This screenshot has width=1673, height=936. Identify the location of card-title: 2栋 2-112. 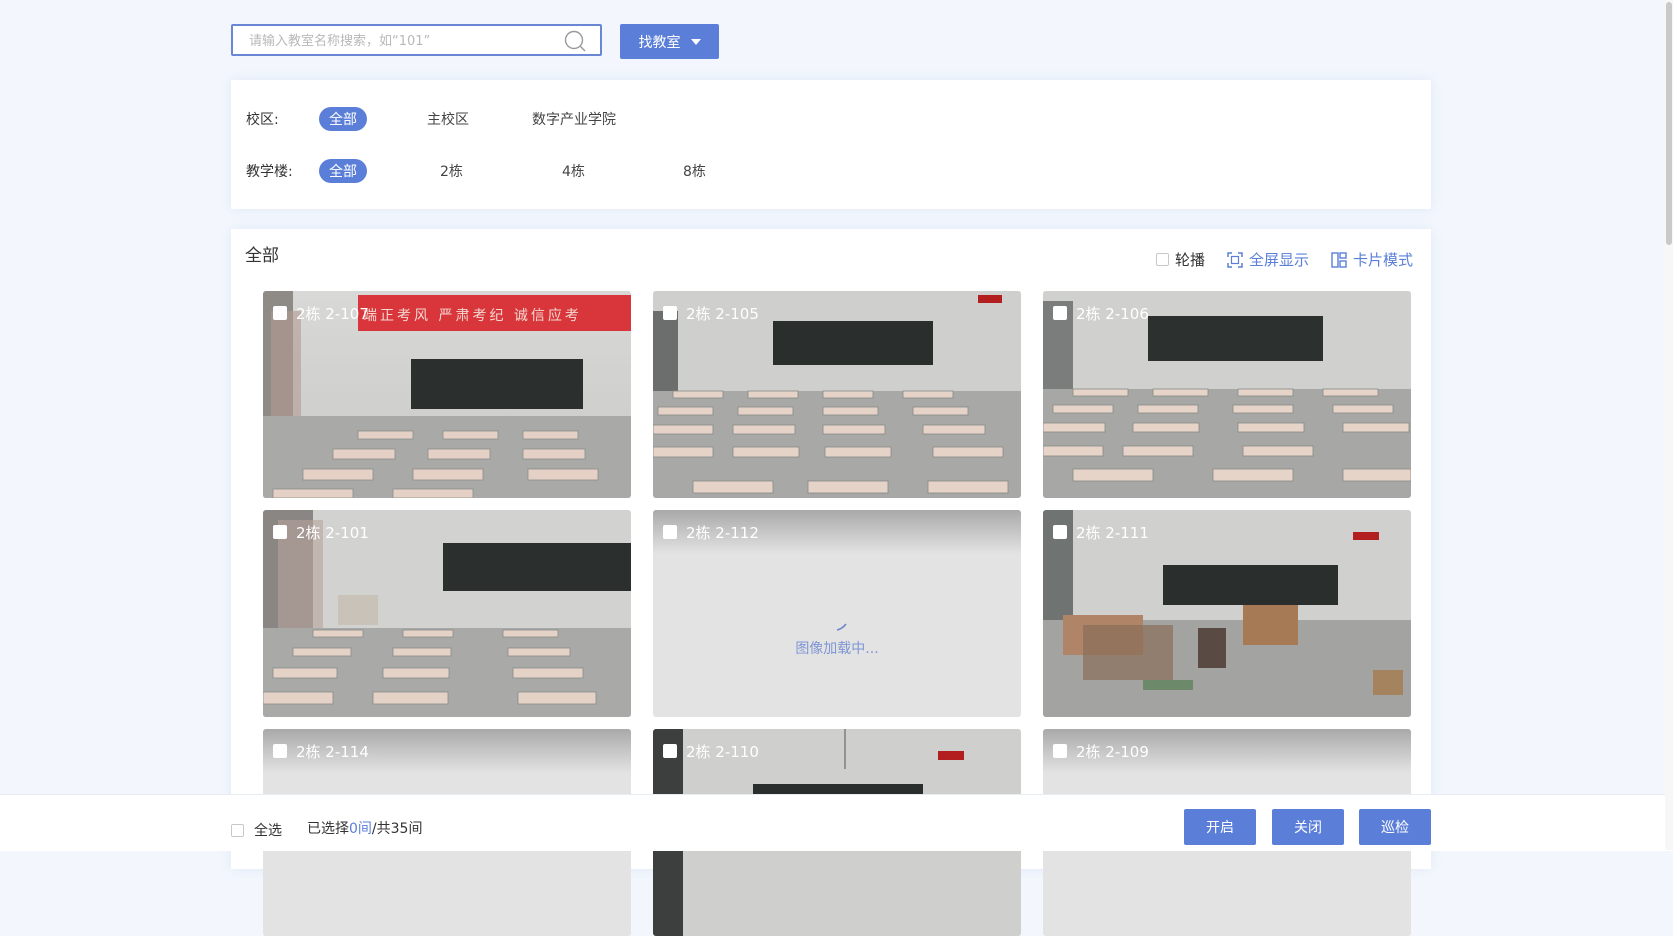
(722, 532).